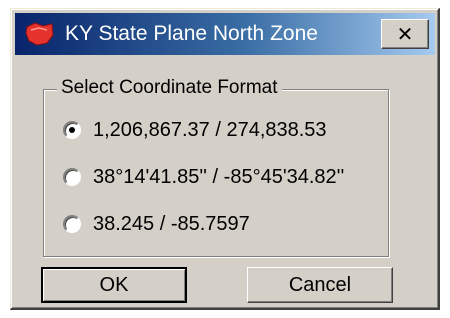 The width and height of the screenshot is (450, 318). I want to click on title-bar: KY State Plane North Zone ✕, so click(225, 34).